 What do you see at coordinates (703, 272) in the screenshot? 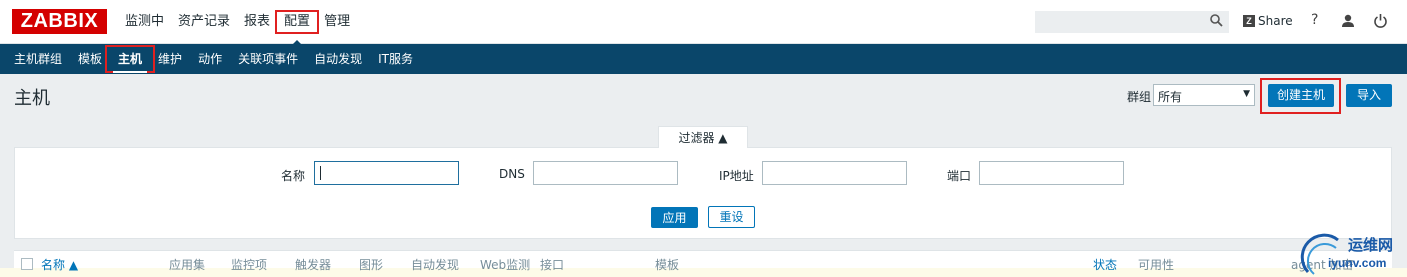
I see `table-row-strip` at bounding box center [703, 272].